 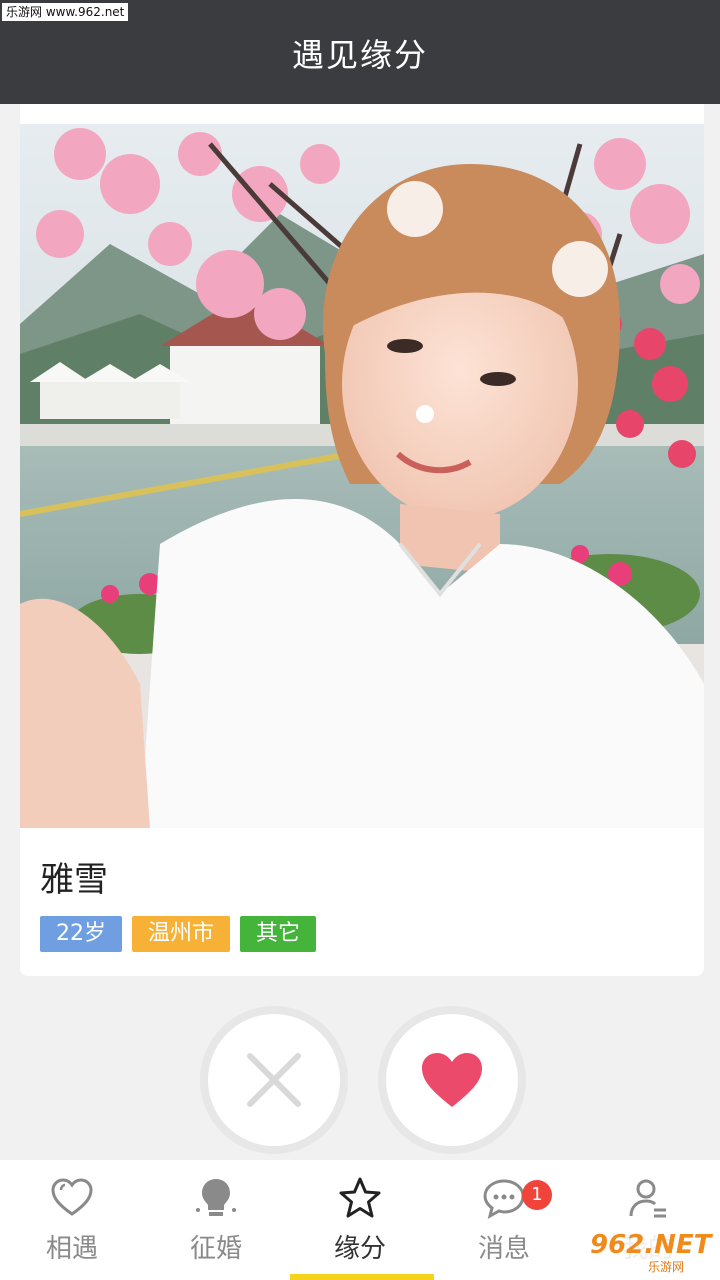 What do you see at coordinates (215, 1249) in the screenshot?
I see `tab-marriage-label: 征婚` at bounding box center [215, 1249].